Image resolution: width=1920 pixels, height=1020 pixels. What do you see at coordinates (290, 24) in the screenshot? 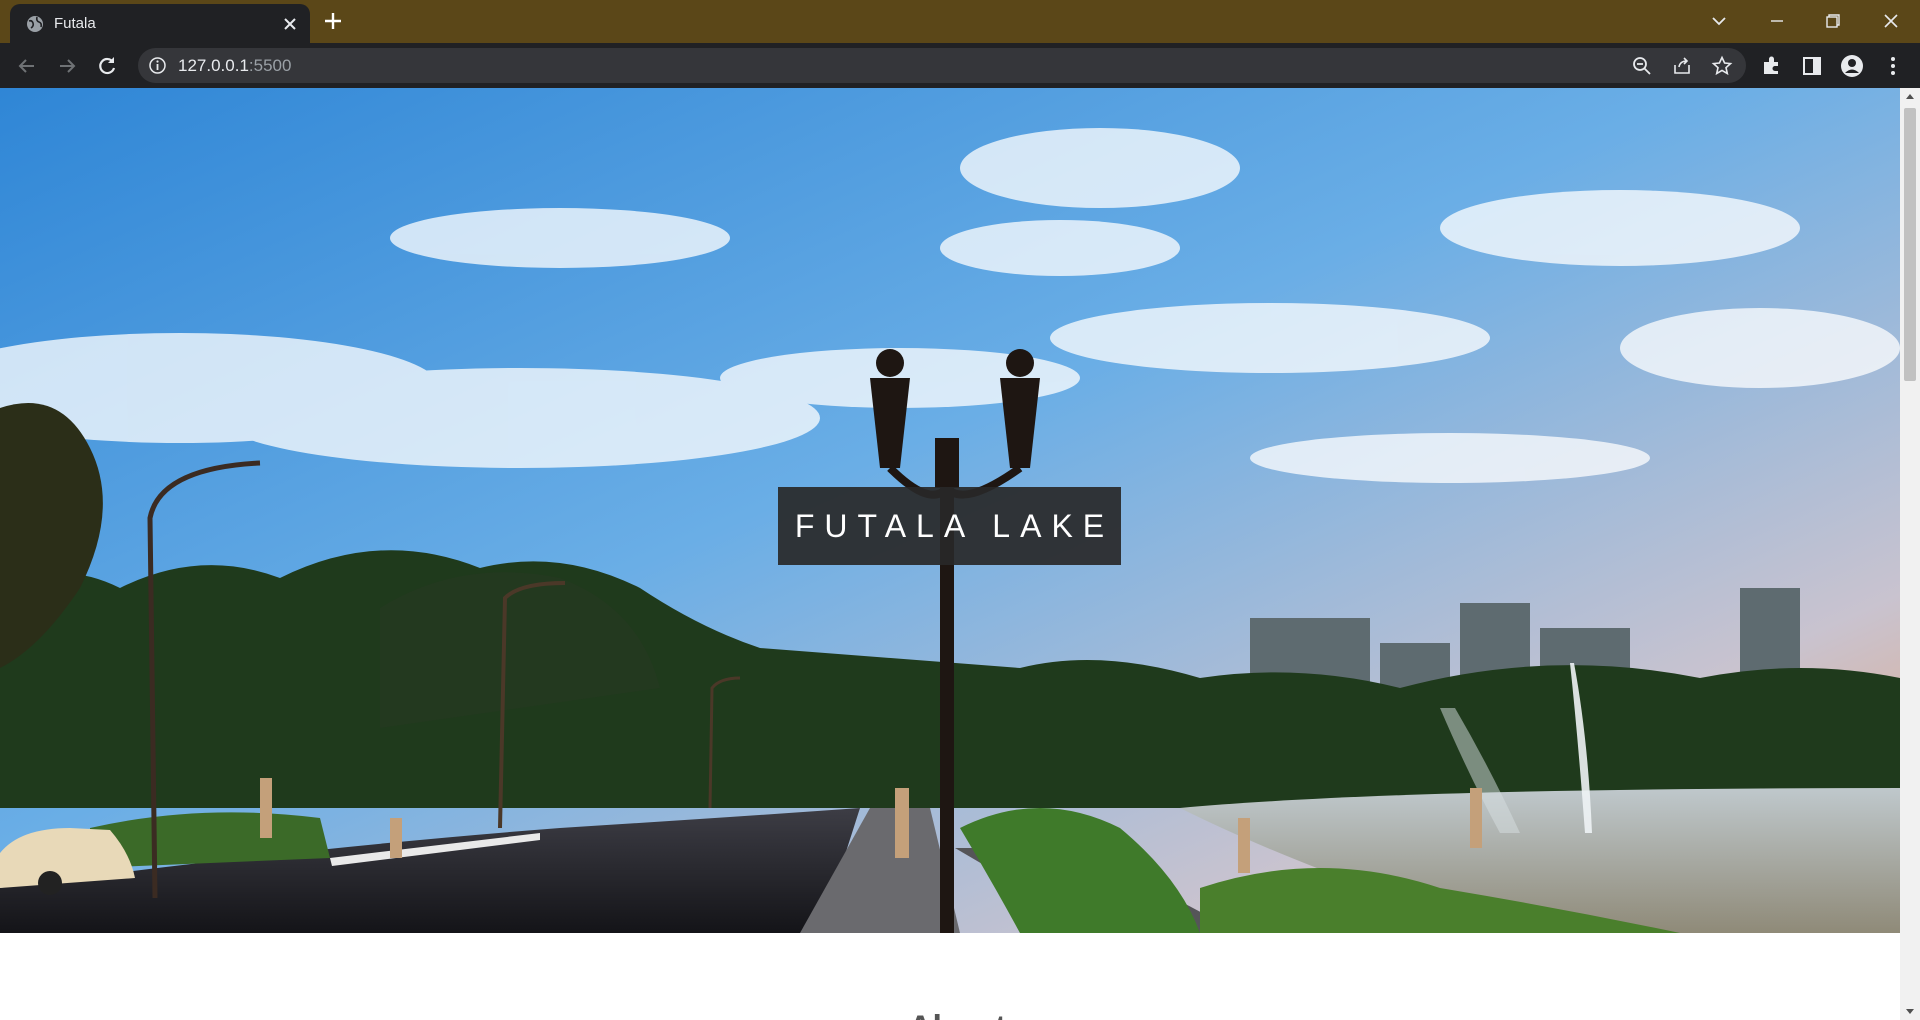
I see `close-tab-icon` at bounding box center [290, 24].